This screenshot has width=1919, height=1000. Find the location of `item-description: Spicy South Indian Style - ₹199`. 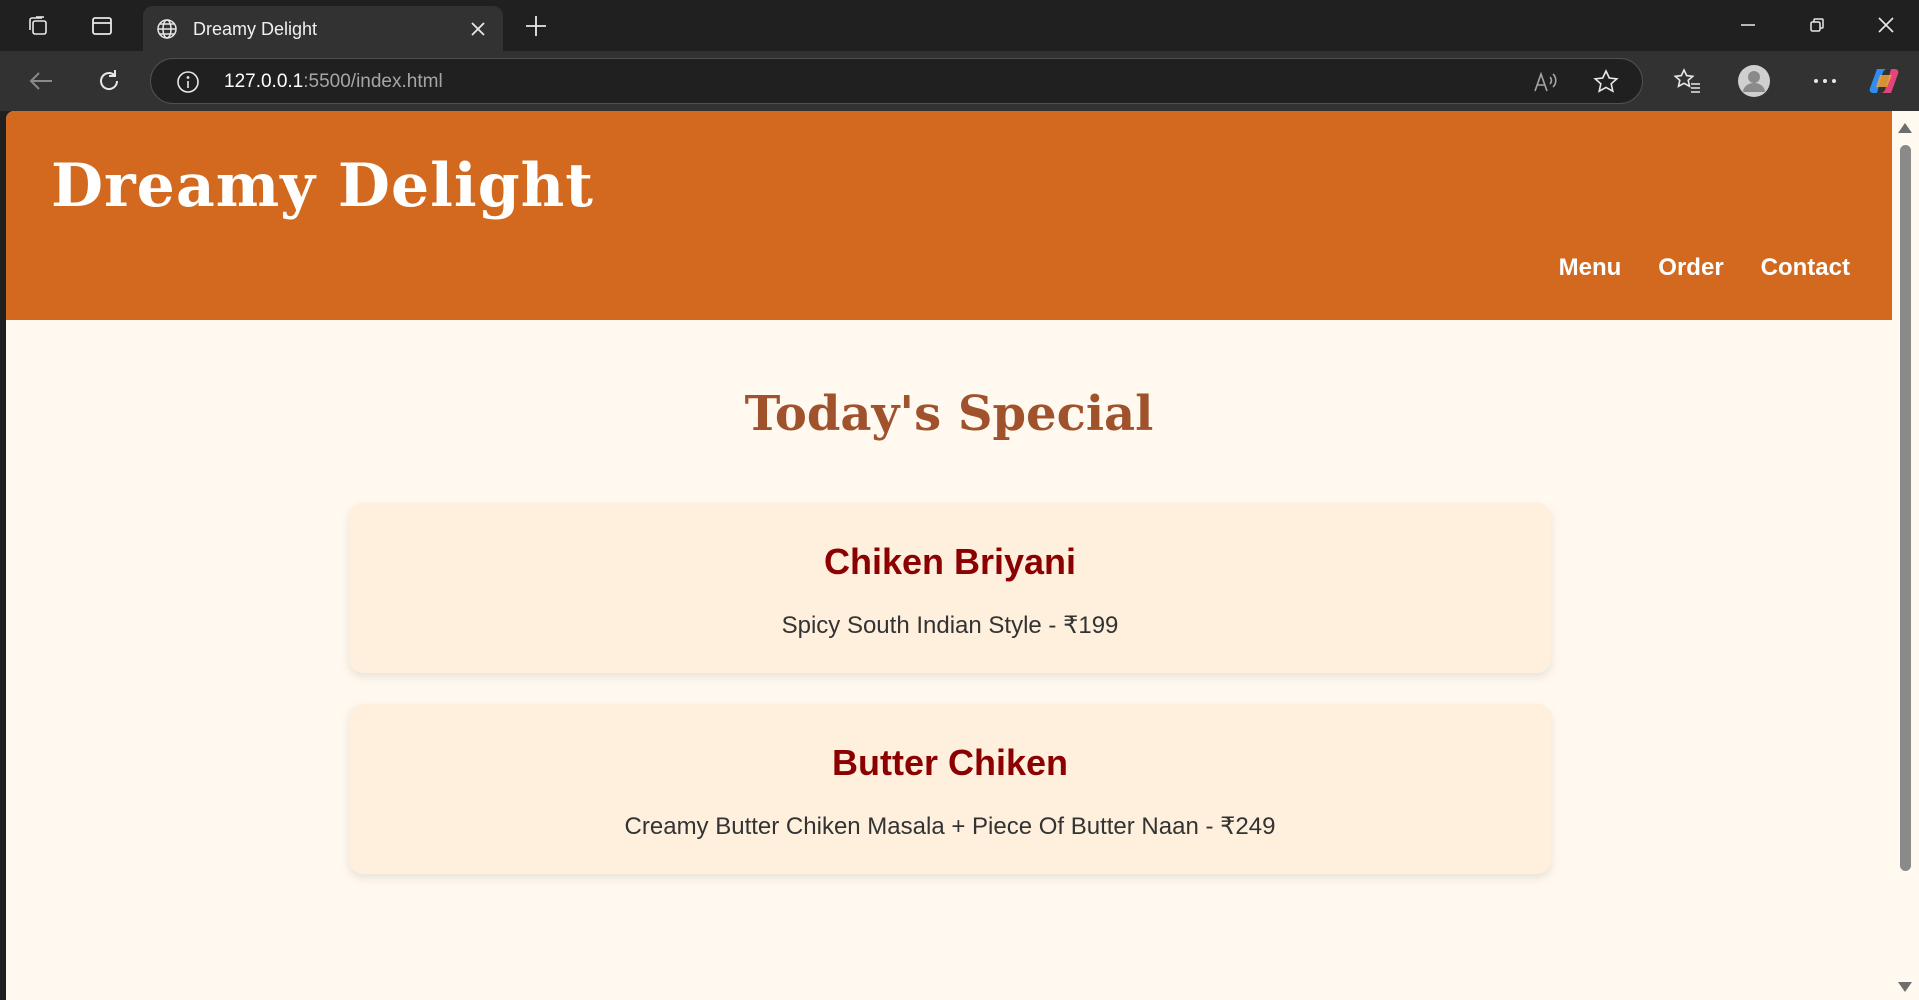

item-description: Spicy South Indian Style - ₹199 is located at coordinates (950, 625).